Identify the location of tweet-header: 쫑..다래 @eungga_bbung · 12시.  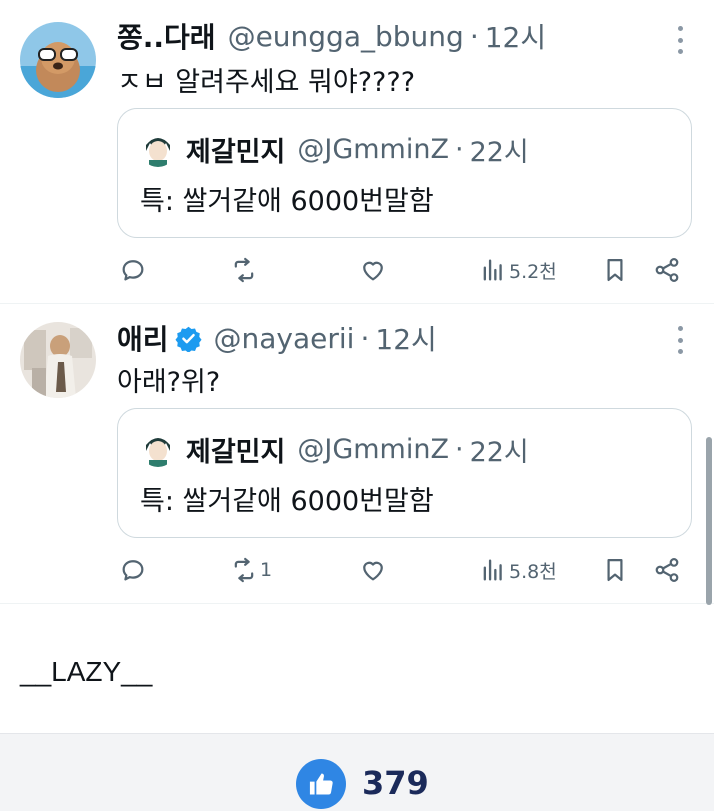
(331, 36).